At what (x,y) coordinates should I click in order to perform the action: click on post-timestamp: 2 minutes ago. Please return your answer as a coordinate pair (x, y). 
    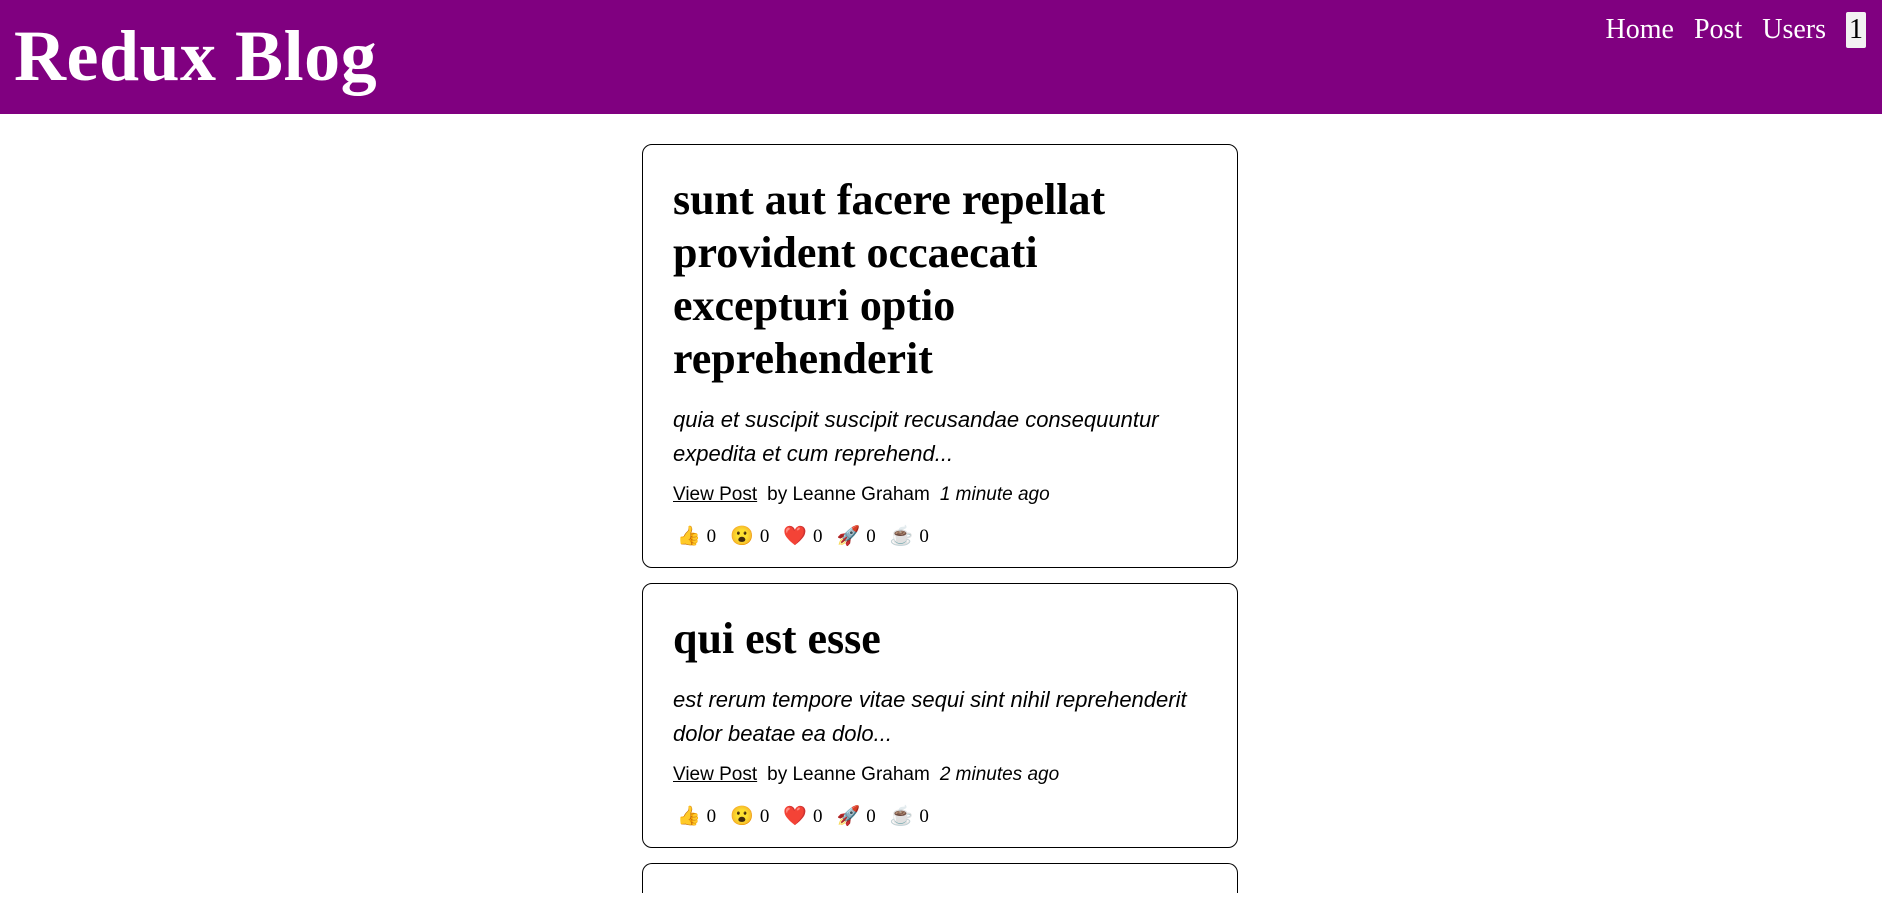
    Looking at the image, I should click on (999, 774).